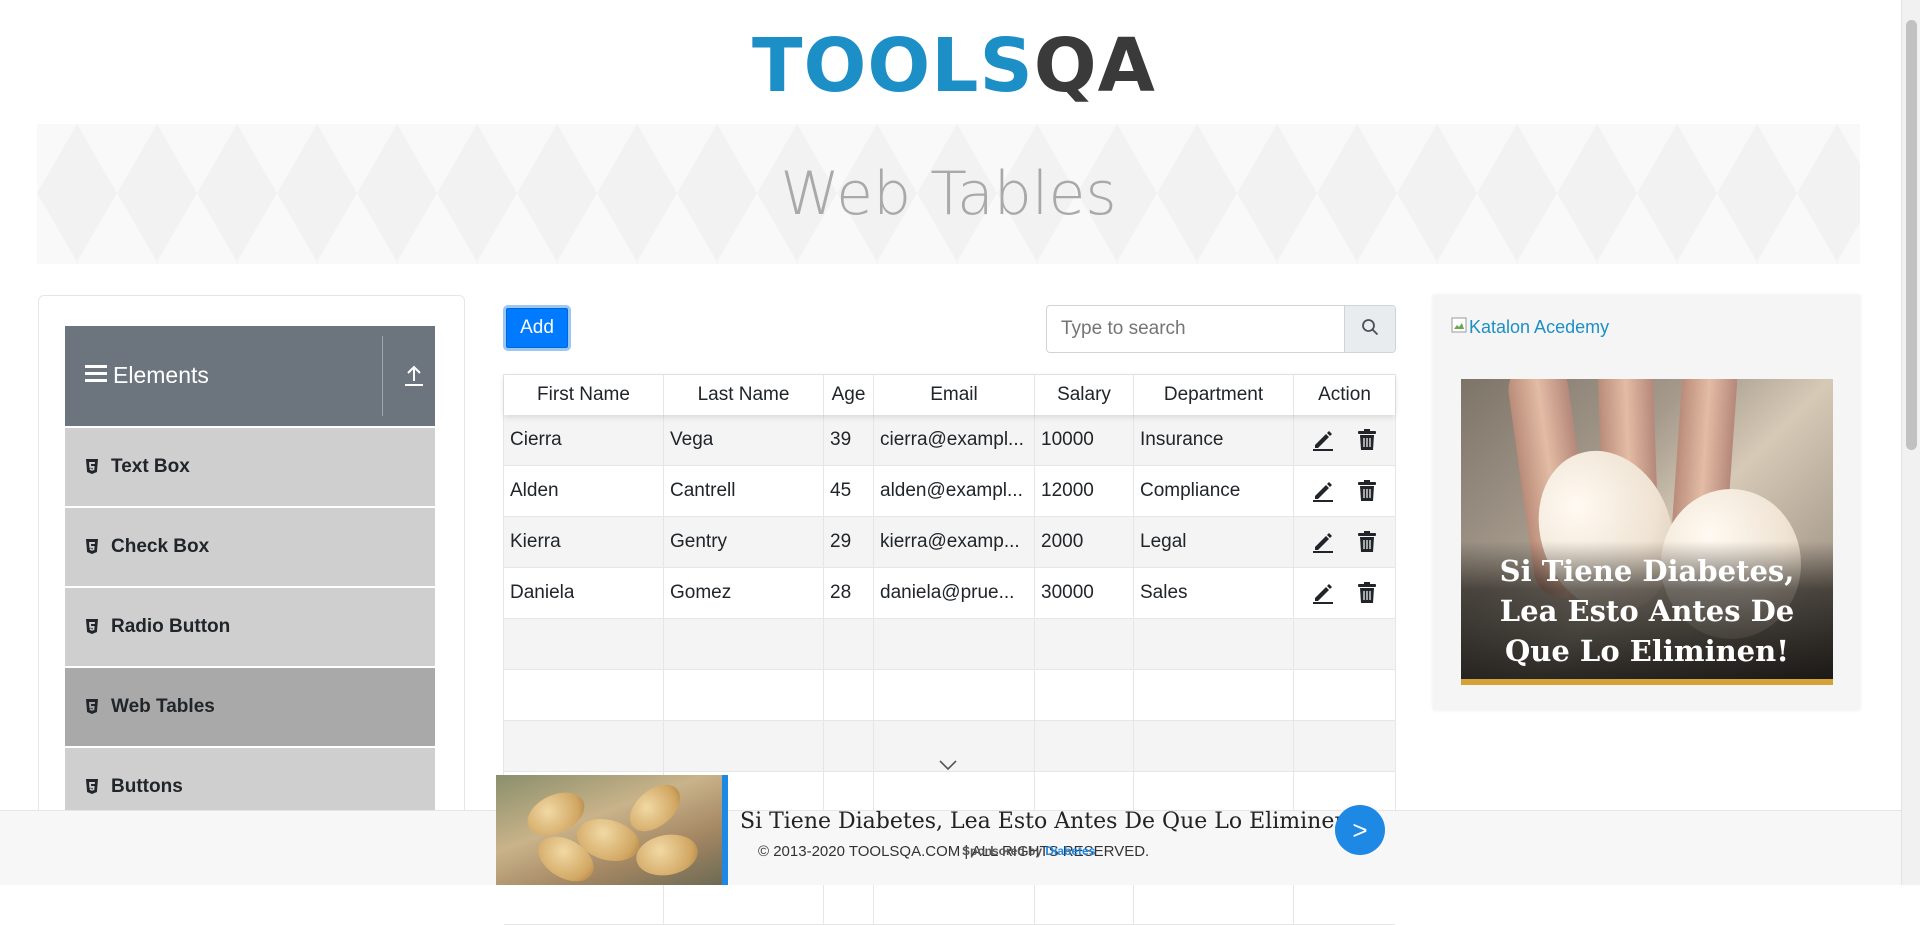  Describe the element at coordinates (150, 466) in the screenshot. I see `sidebar-item-label: Text Box` at that location.